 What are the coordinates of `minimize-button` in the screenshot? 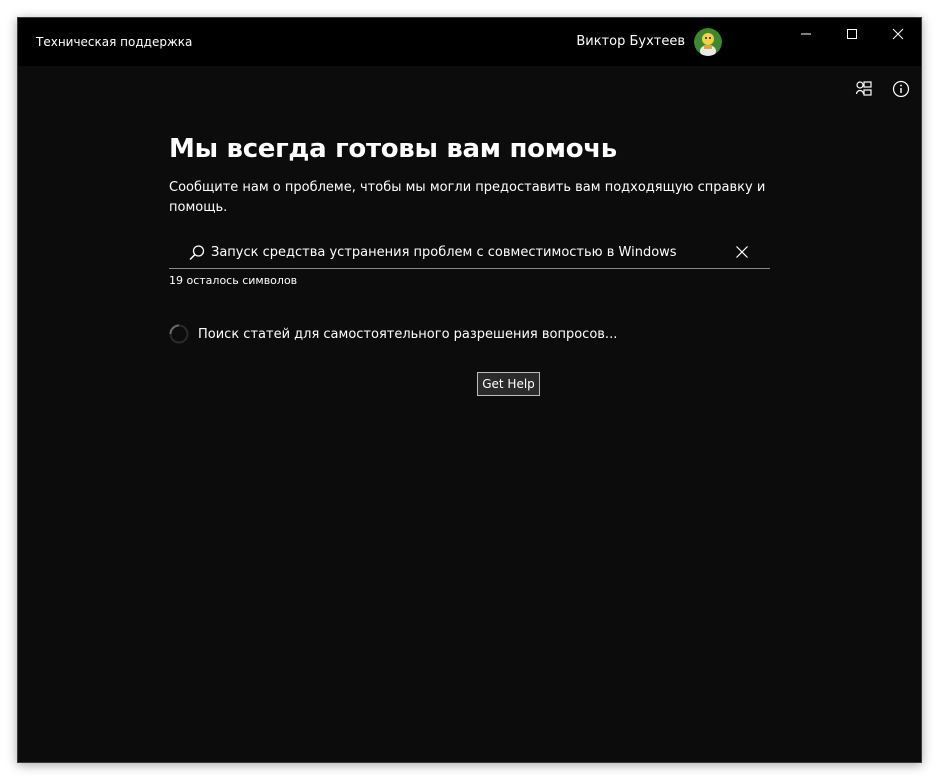 It's located at (806, 34).